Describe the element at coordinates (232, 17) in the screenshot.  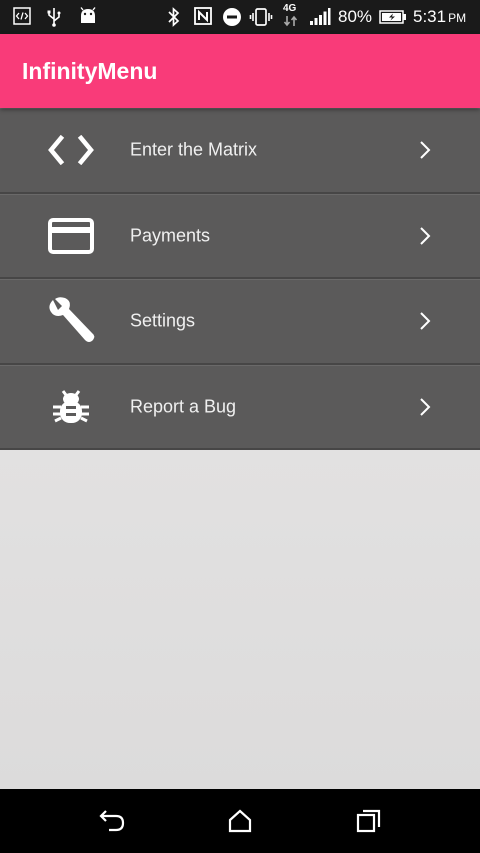
I see `do-not-disturb-icon` at that location.